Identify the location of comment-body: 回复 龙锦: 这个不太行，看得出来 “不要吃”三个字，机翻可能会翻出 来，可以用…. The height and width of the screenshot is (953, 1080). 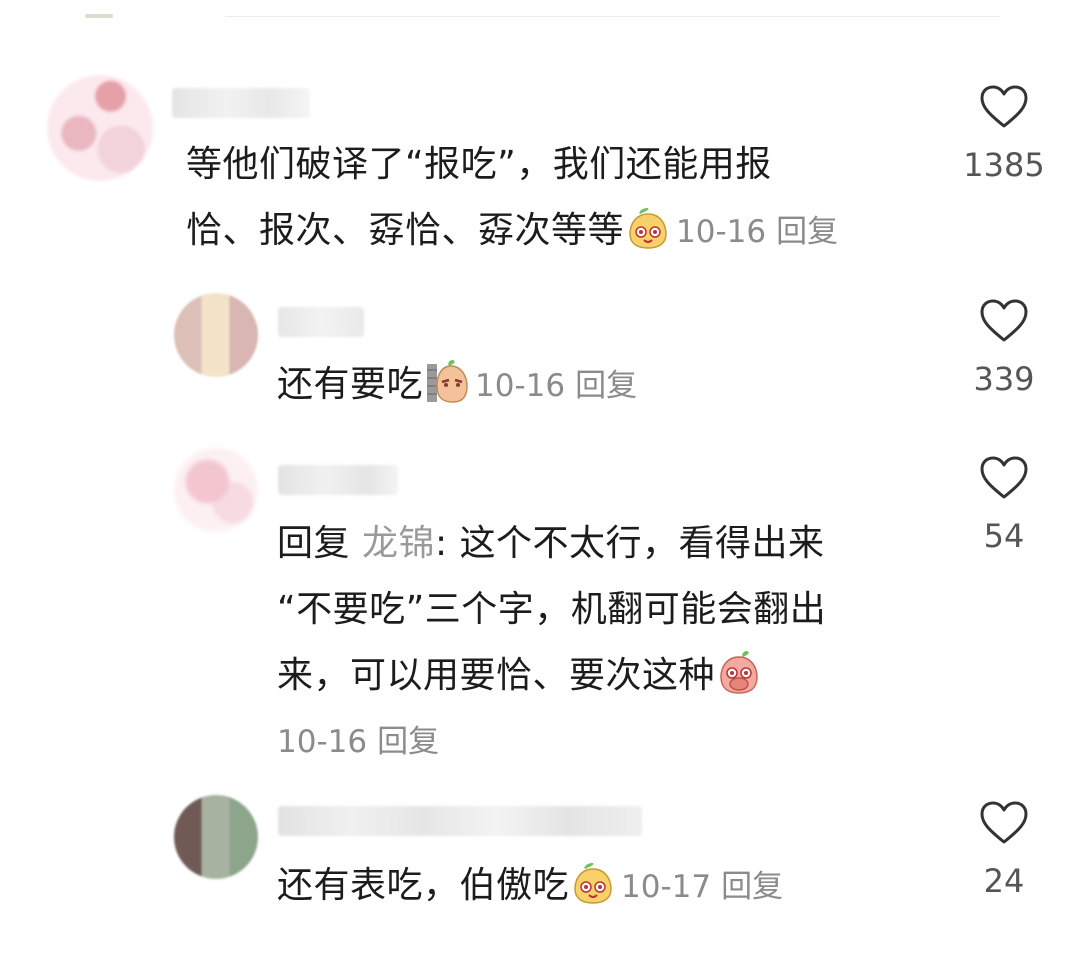
(551, 643).